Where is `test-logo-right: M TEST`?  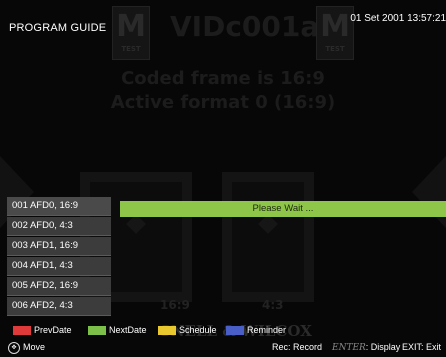 test-logo-right: M TEST is located at coordinates (335, 33).